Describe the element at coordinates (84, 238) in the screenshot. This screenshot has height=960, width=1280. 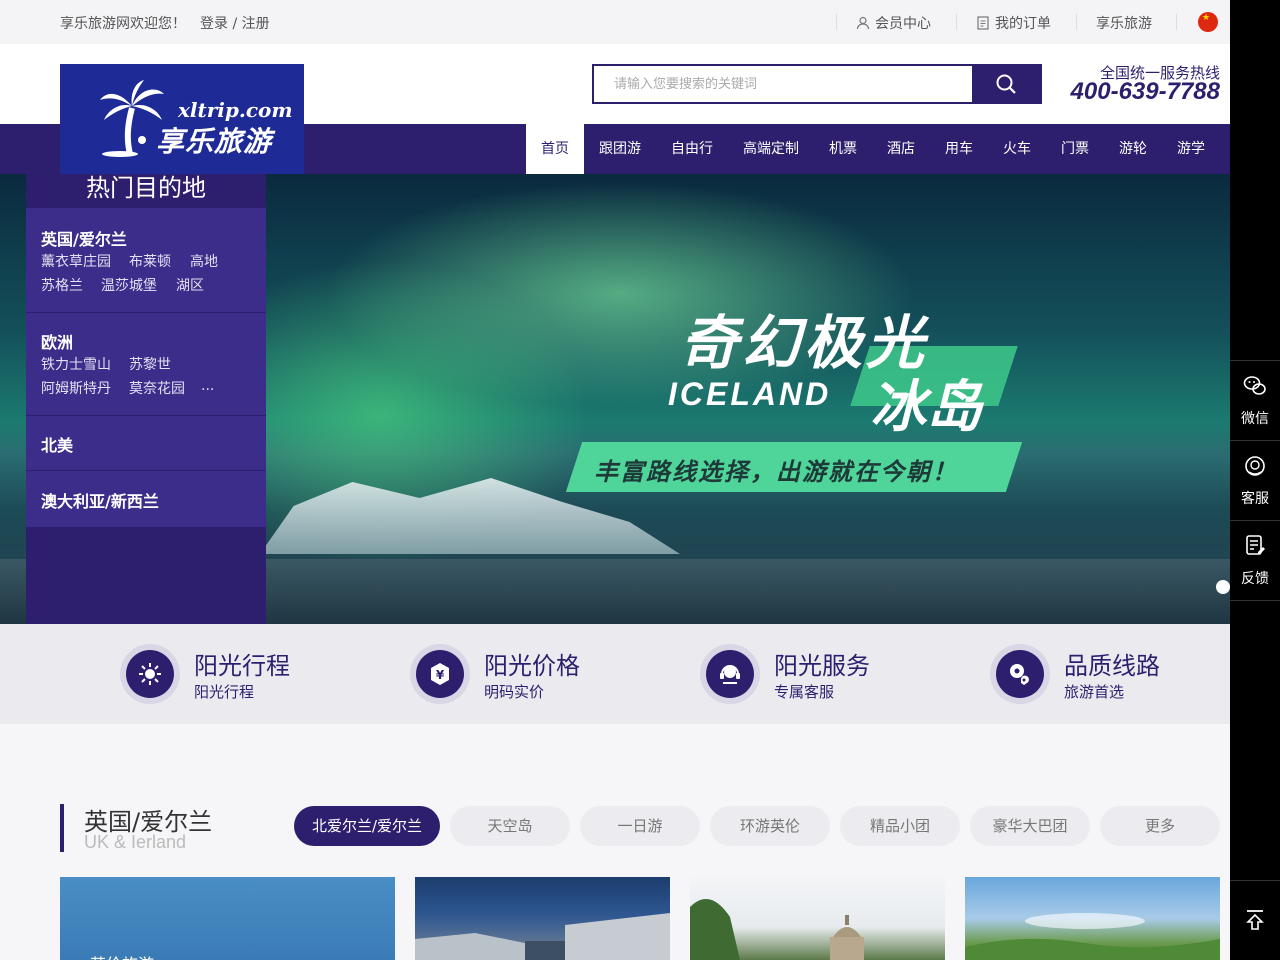
I see `destination-group-title: 英国/爱尔兰` at that location.